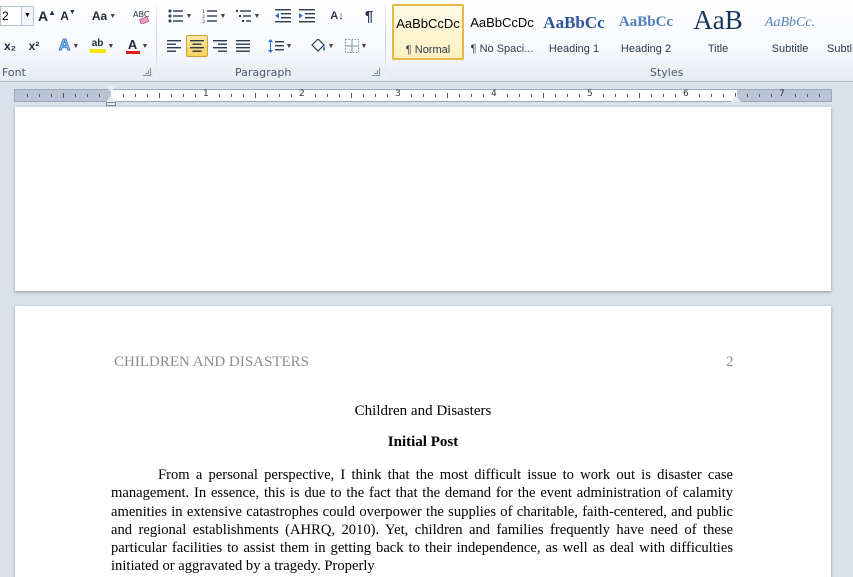  Describe the element at coordinates (34, 46) in the screenshot. I see `superscript-button: x²` at that location.